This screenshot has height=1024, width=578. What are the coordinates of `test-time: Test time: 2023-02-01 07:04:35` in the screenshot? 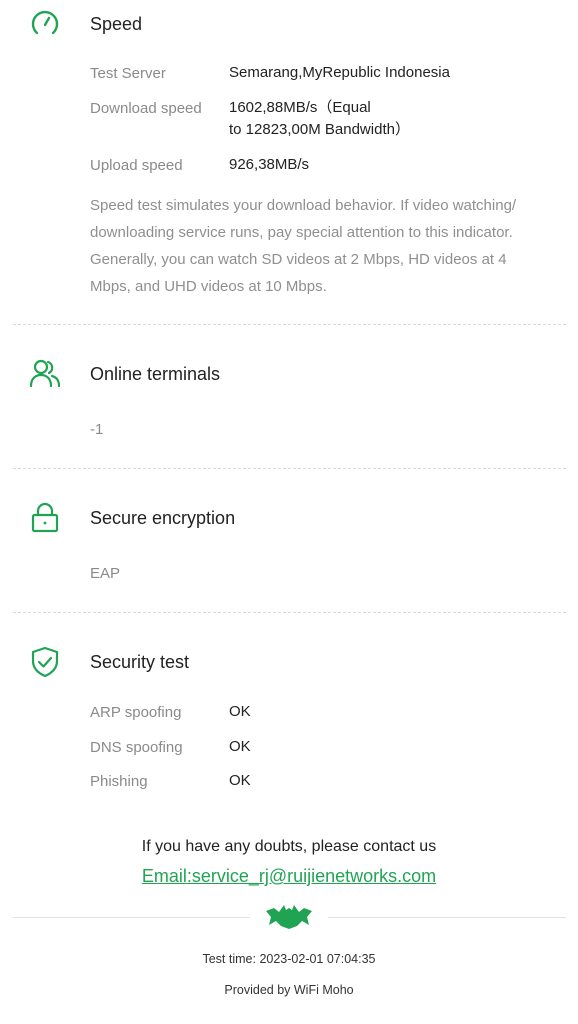 It's located at (289, 959).